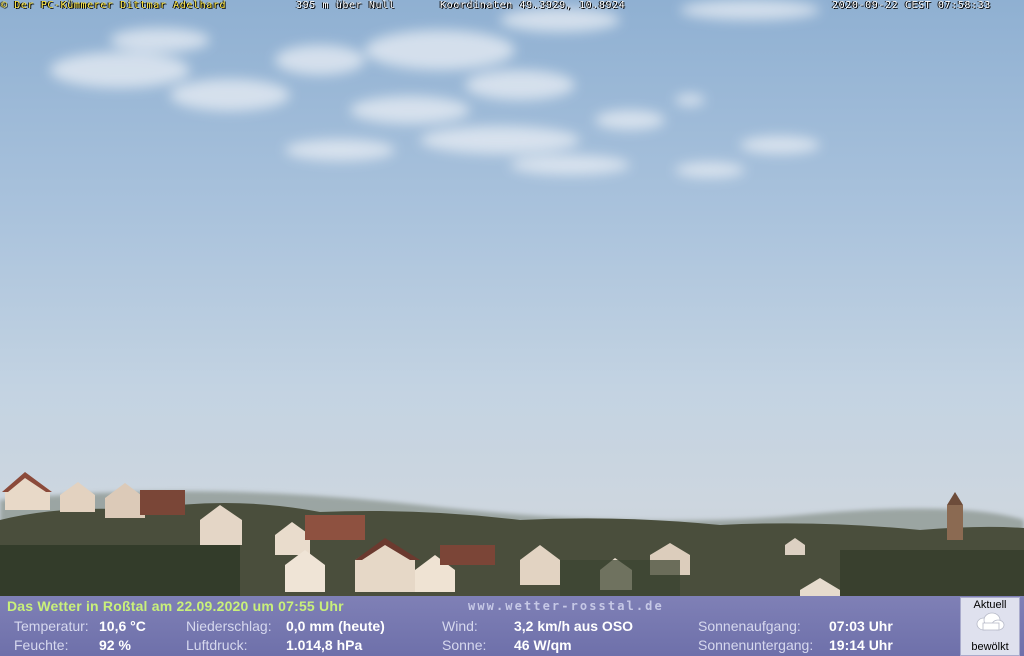  Describe the element at coordinates (335, 626) in the screenshot. I see `precipitation-value: 0,0 mm (heute)` at that location.